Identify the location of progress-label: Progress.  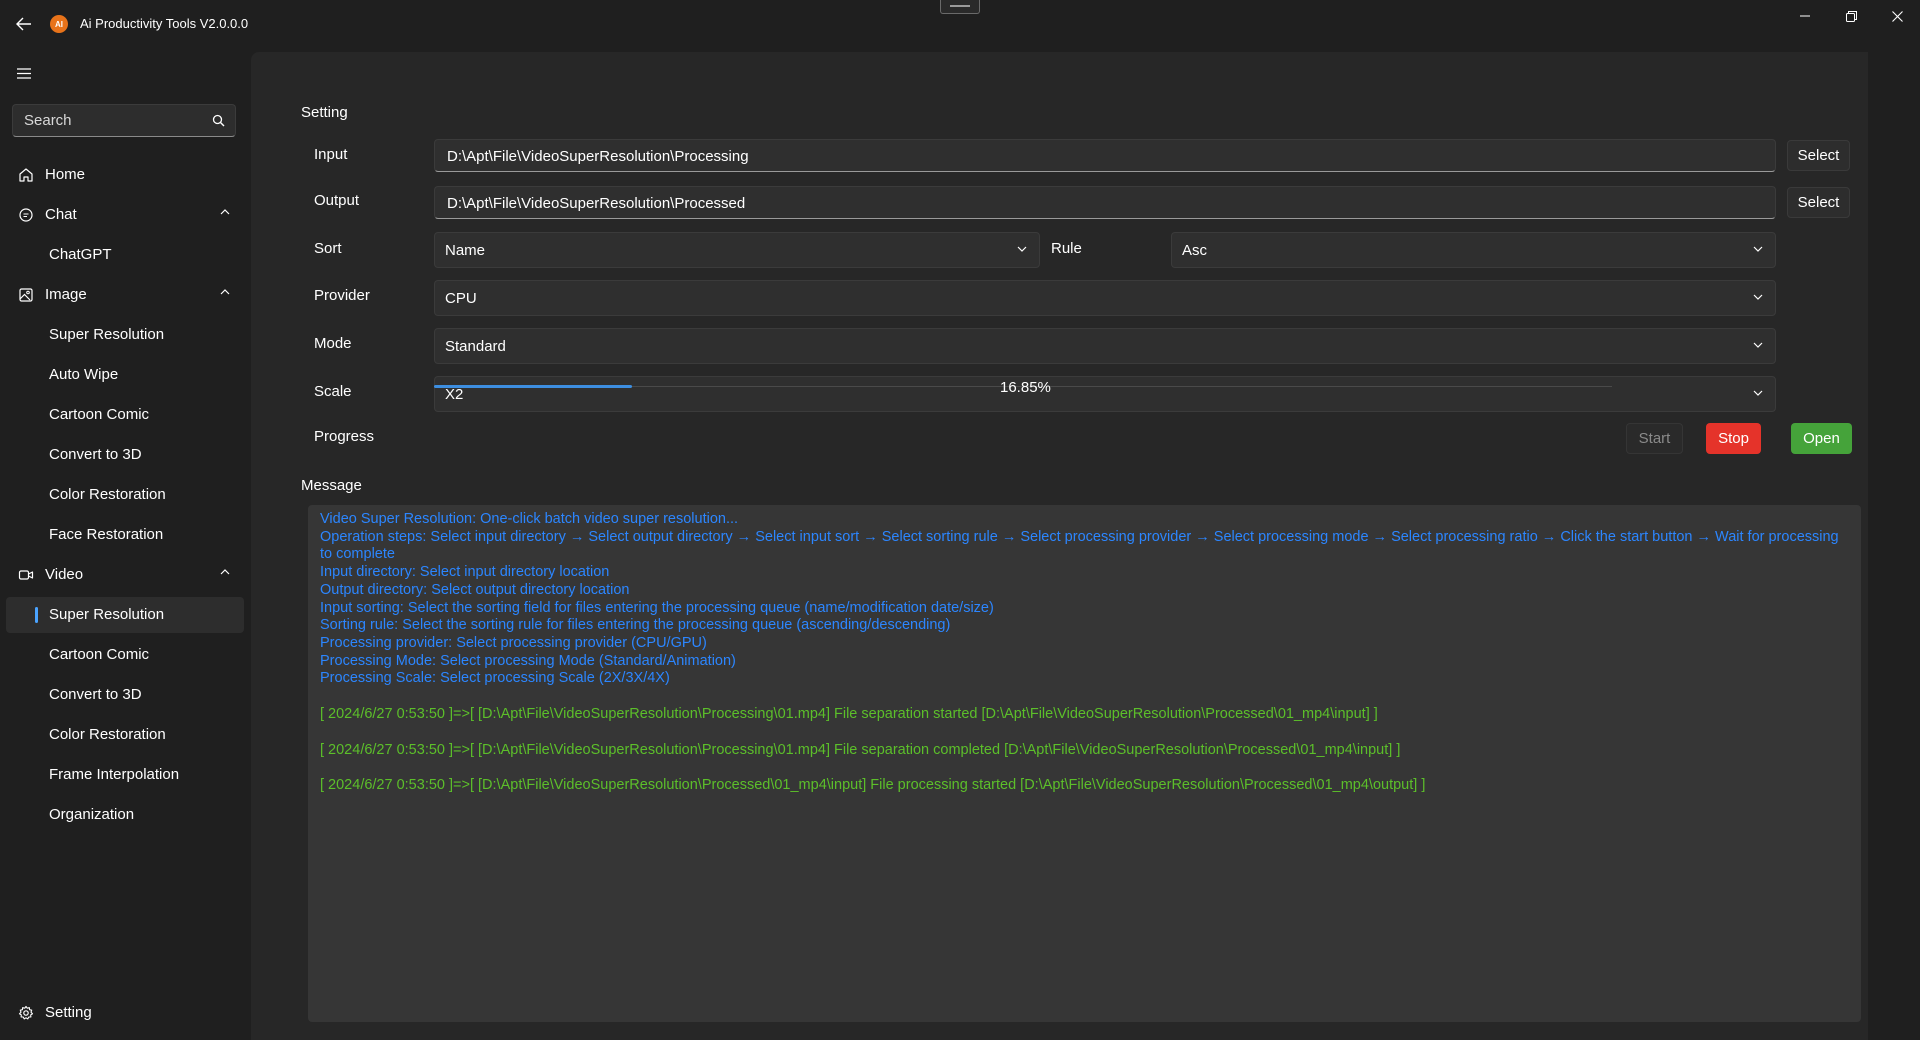
(344, 436).